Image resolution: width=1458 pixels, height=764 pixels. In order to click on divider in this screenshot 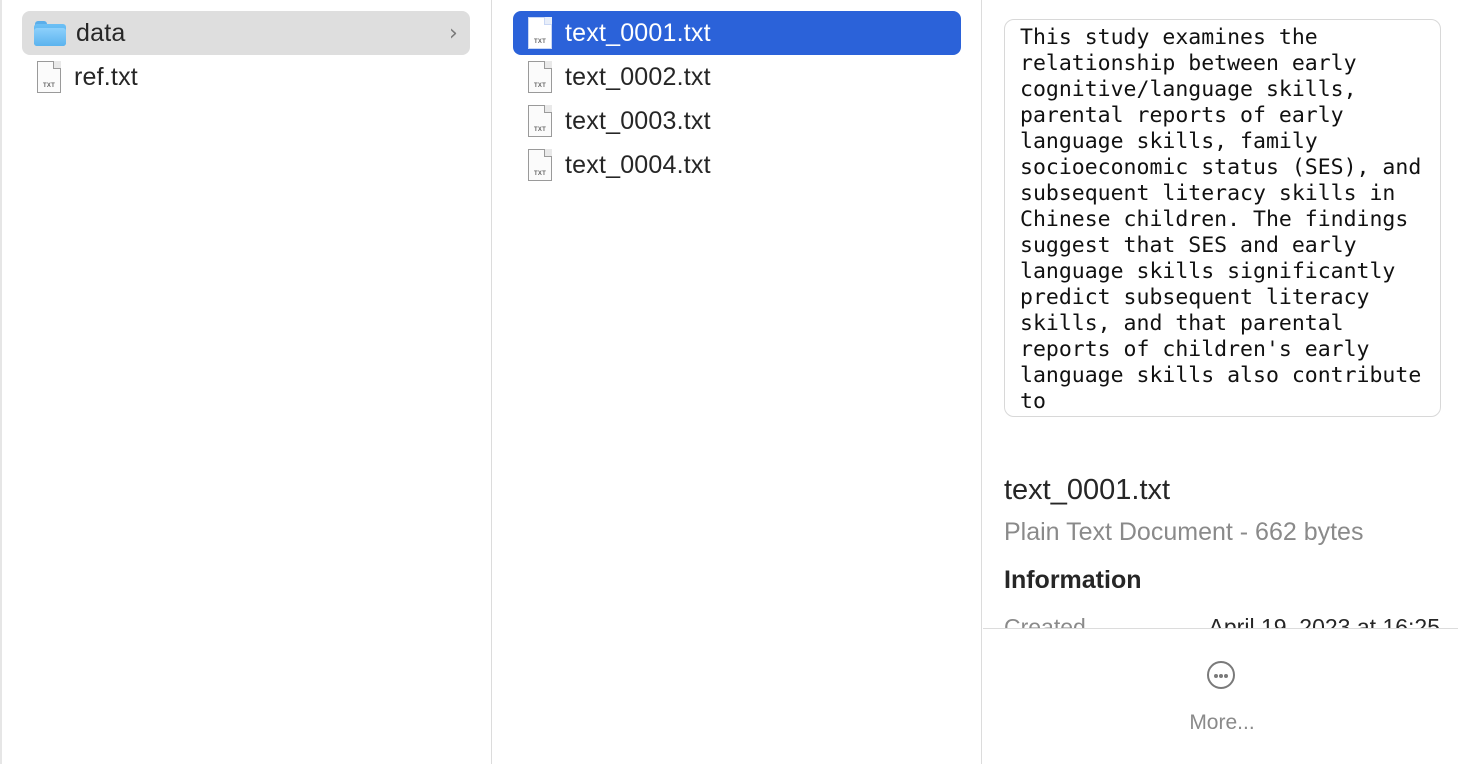, I will do `click(1220, 628)`.